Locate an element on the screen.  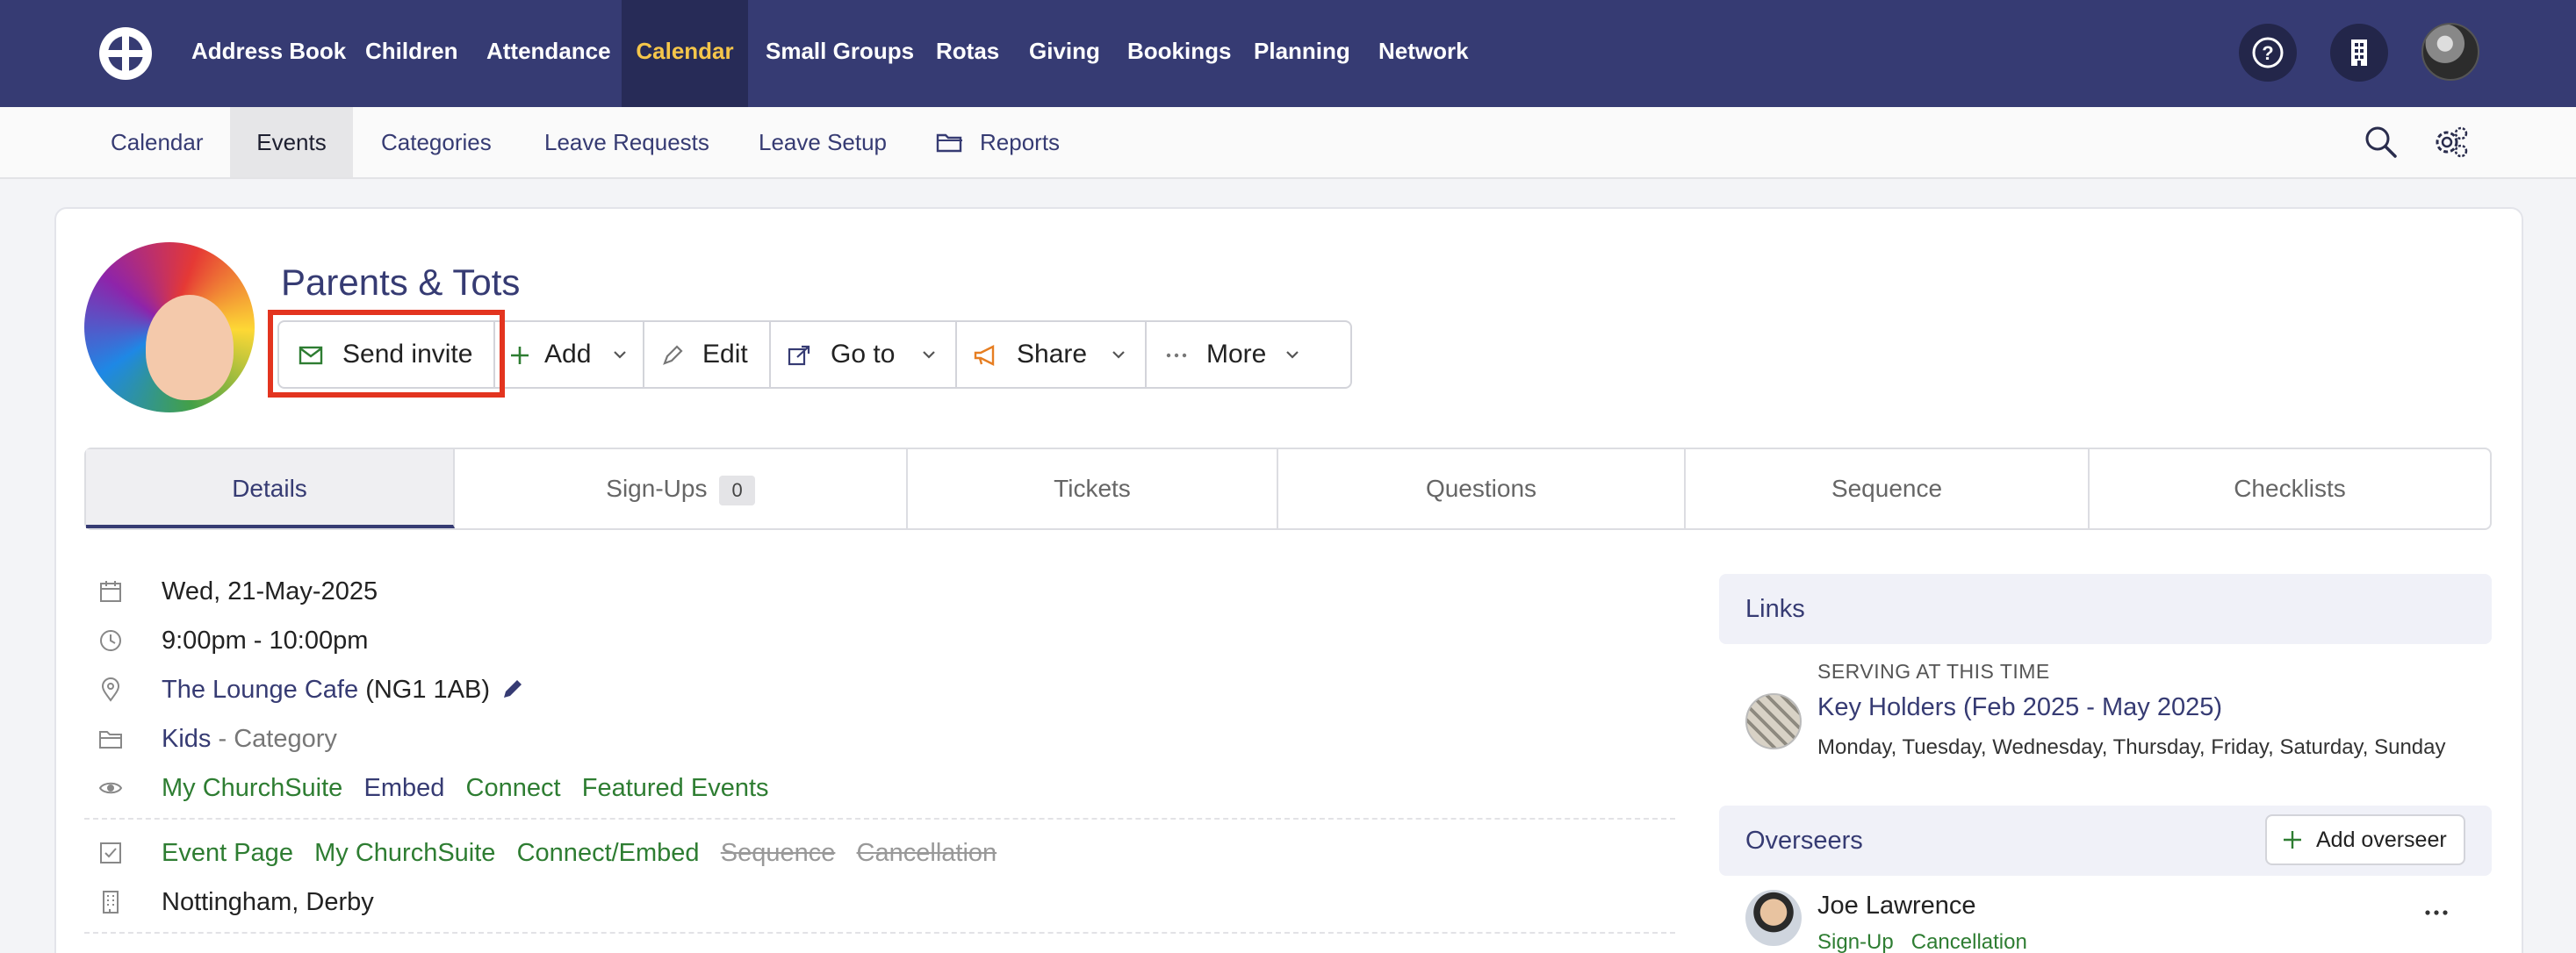
map-pin-icon is located at coordinates (110, 689).